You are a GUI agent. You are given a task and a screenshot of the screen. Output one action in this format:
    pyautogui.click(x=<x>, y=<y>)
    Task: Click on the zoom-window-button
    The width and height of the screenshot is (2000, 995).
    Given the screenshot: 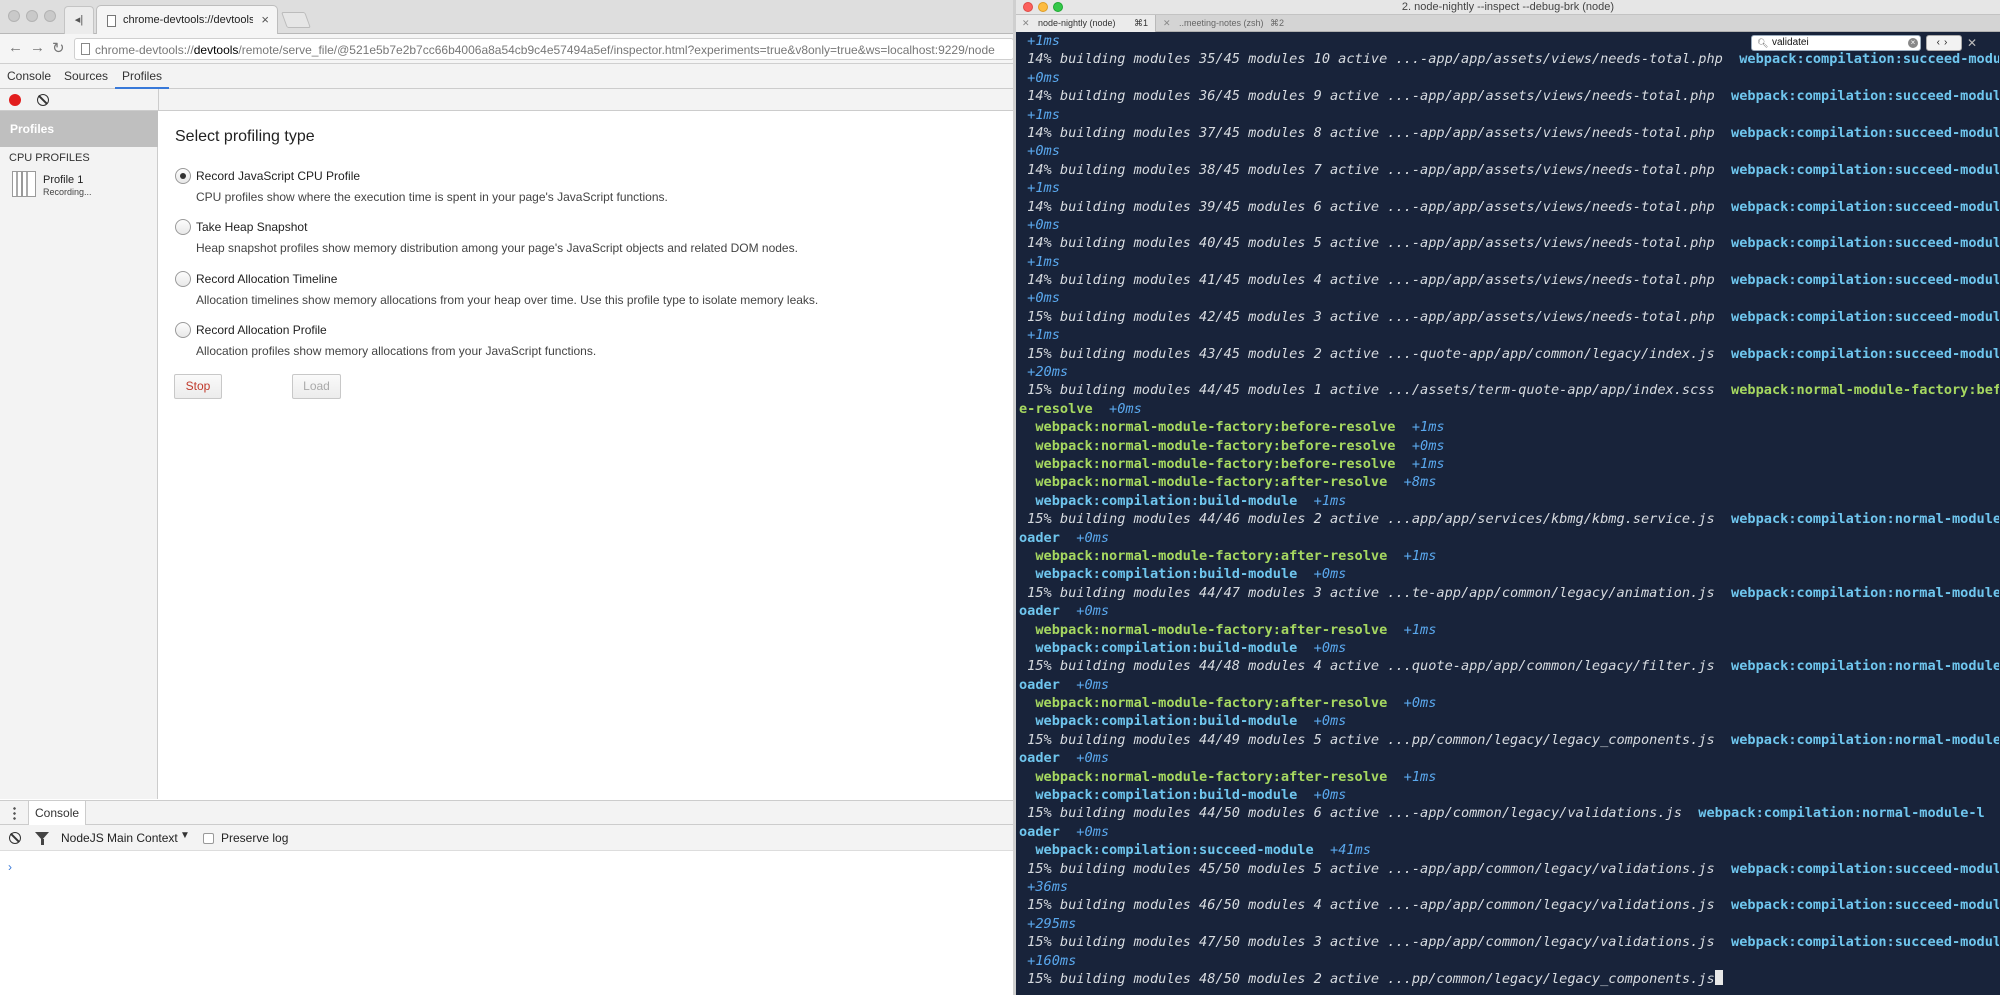 What is the action you would take?
    pyautogui.click(x=50, y=16)
    